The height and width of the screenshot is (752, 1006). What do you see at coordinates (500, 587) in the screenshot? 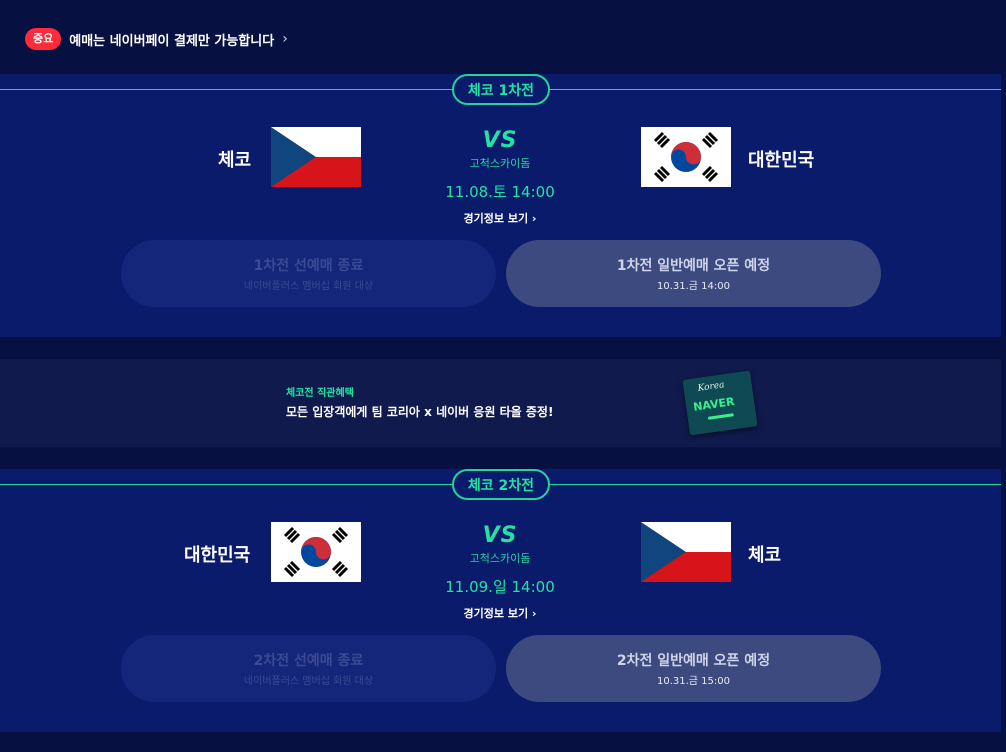
I see `match-datetime: 11.09.일 14:00` at bounding box center [500, 587].